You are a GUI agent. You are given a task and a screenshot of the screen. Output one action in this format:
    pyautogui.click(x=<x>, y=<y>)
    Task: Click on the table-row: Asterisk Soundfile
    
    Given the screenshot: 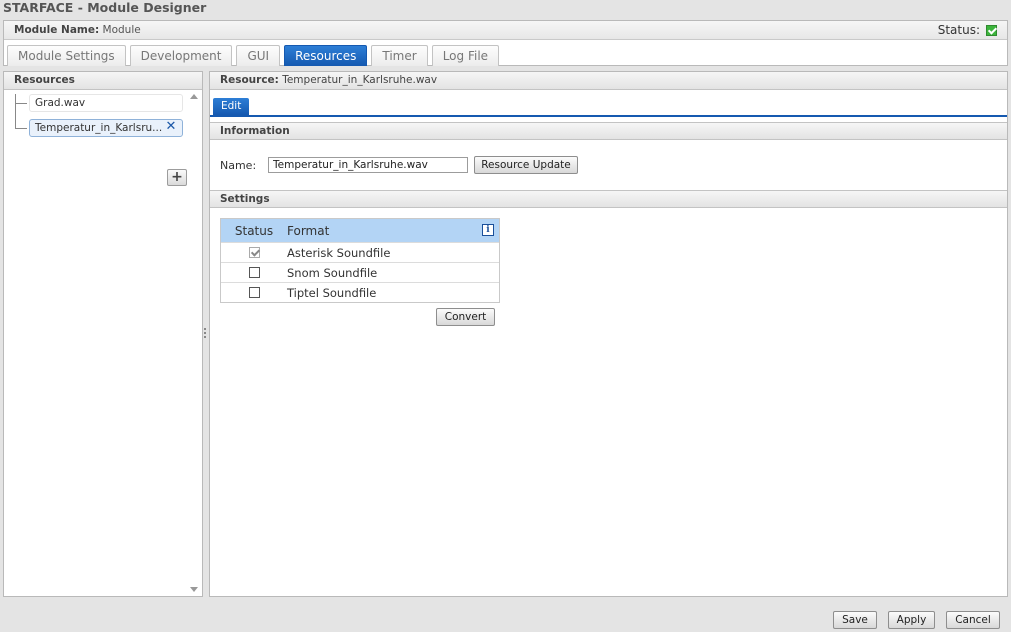 What is the action you would take?
    pyautogui.click(x=360, y=252)
    